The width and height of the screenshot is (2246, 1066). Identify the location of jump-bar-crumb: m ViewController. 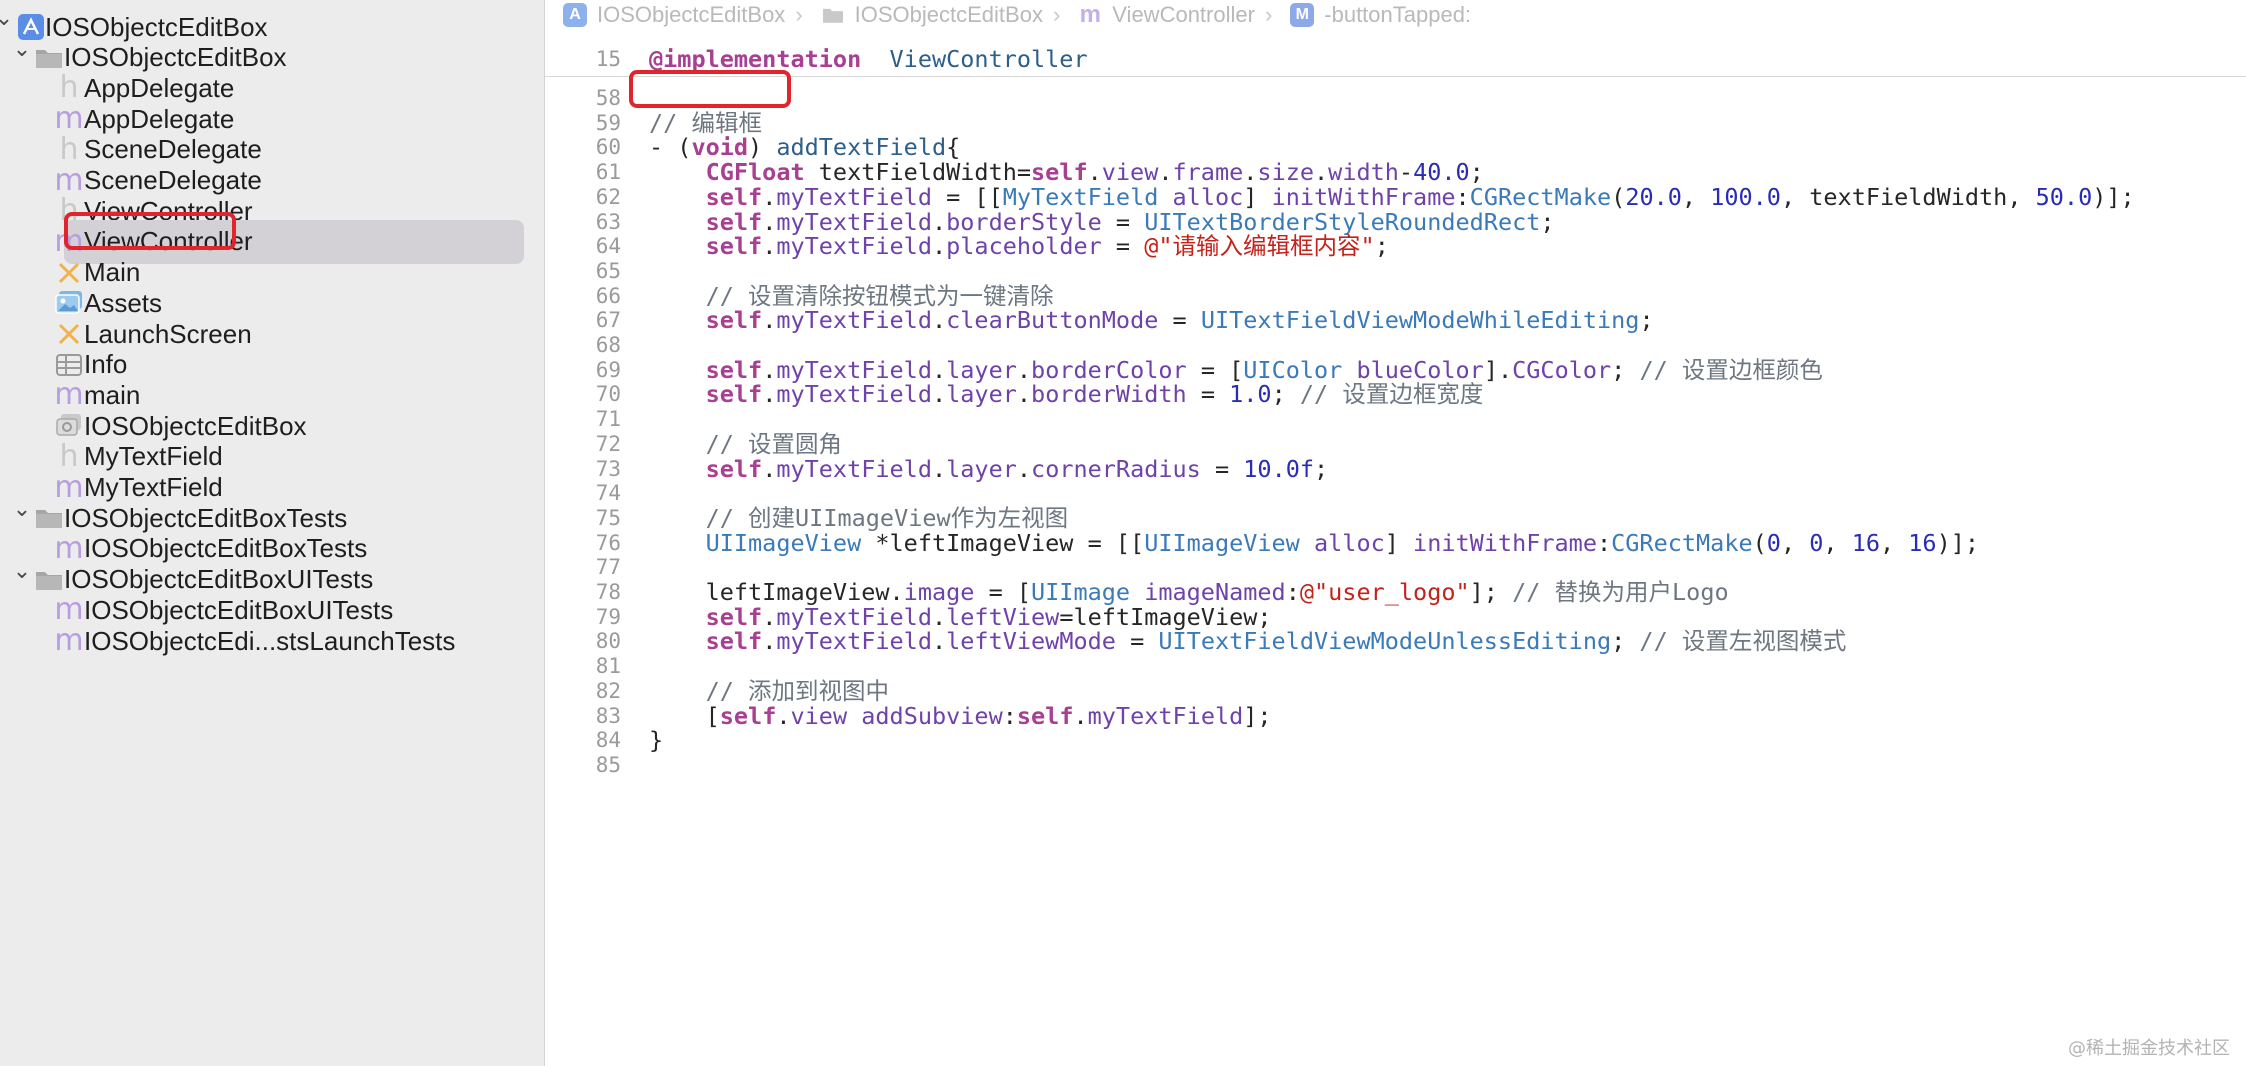
(1166, 14).